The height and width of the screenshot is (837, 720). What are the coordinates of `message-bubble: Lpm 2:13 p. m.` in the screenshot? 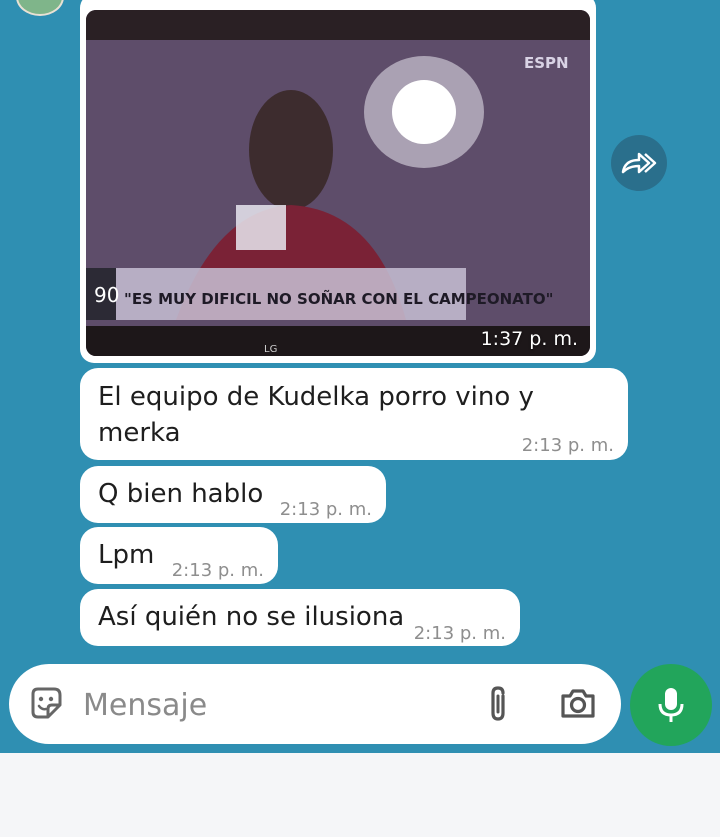 It's located at (179, 555).